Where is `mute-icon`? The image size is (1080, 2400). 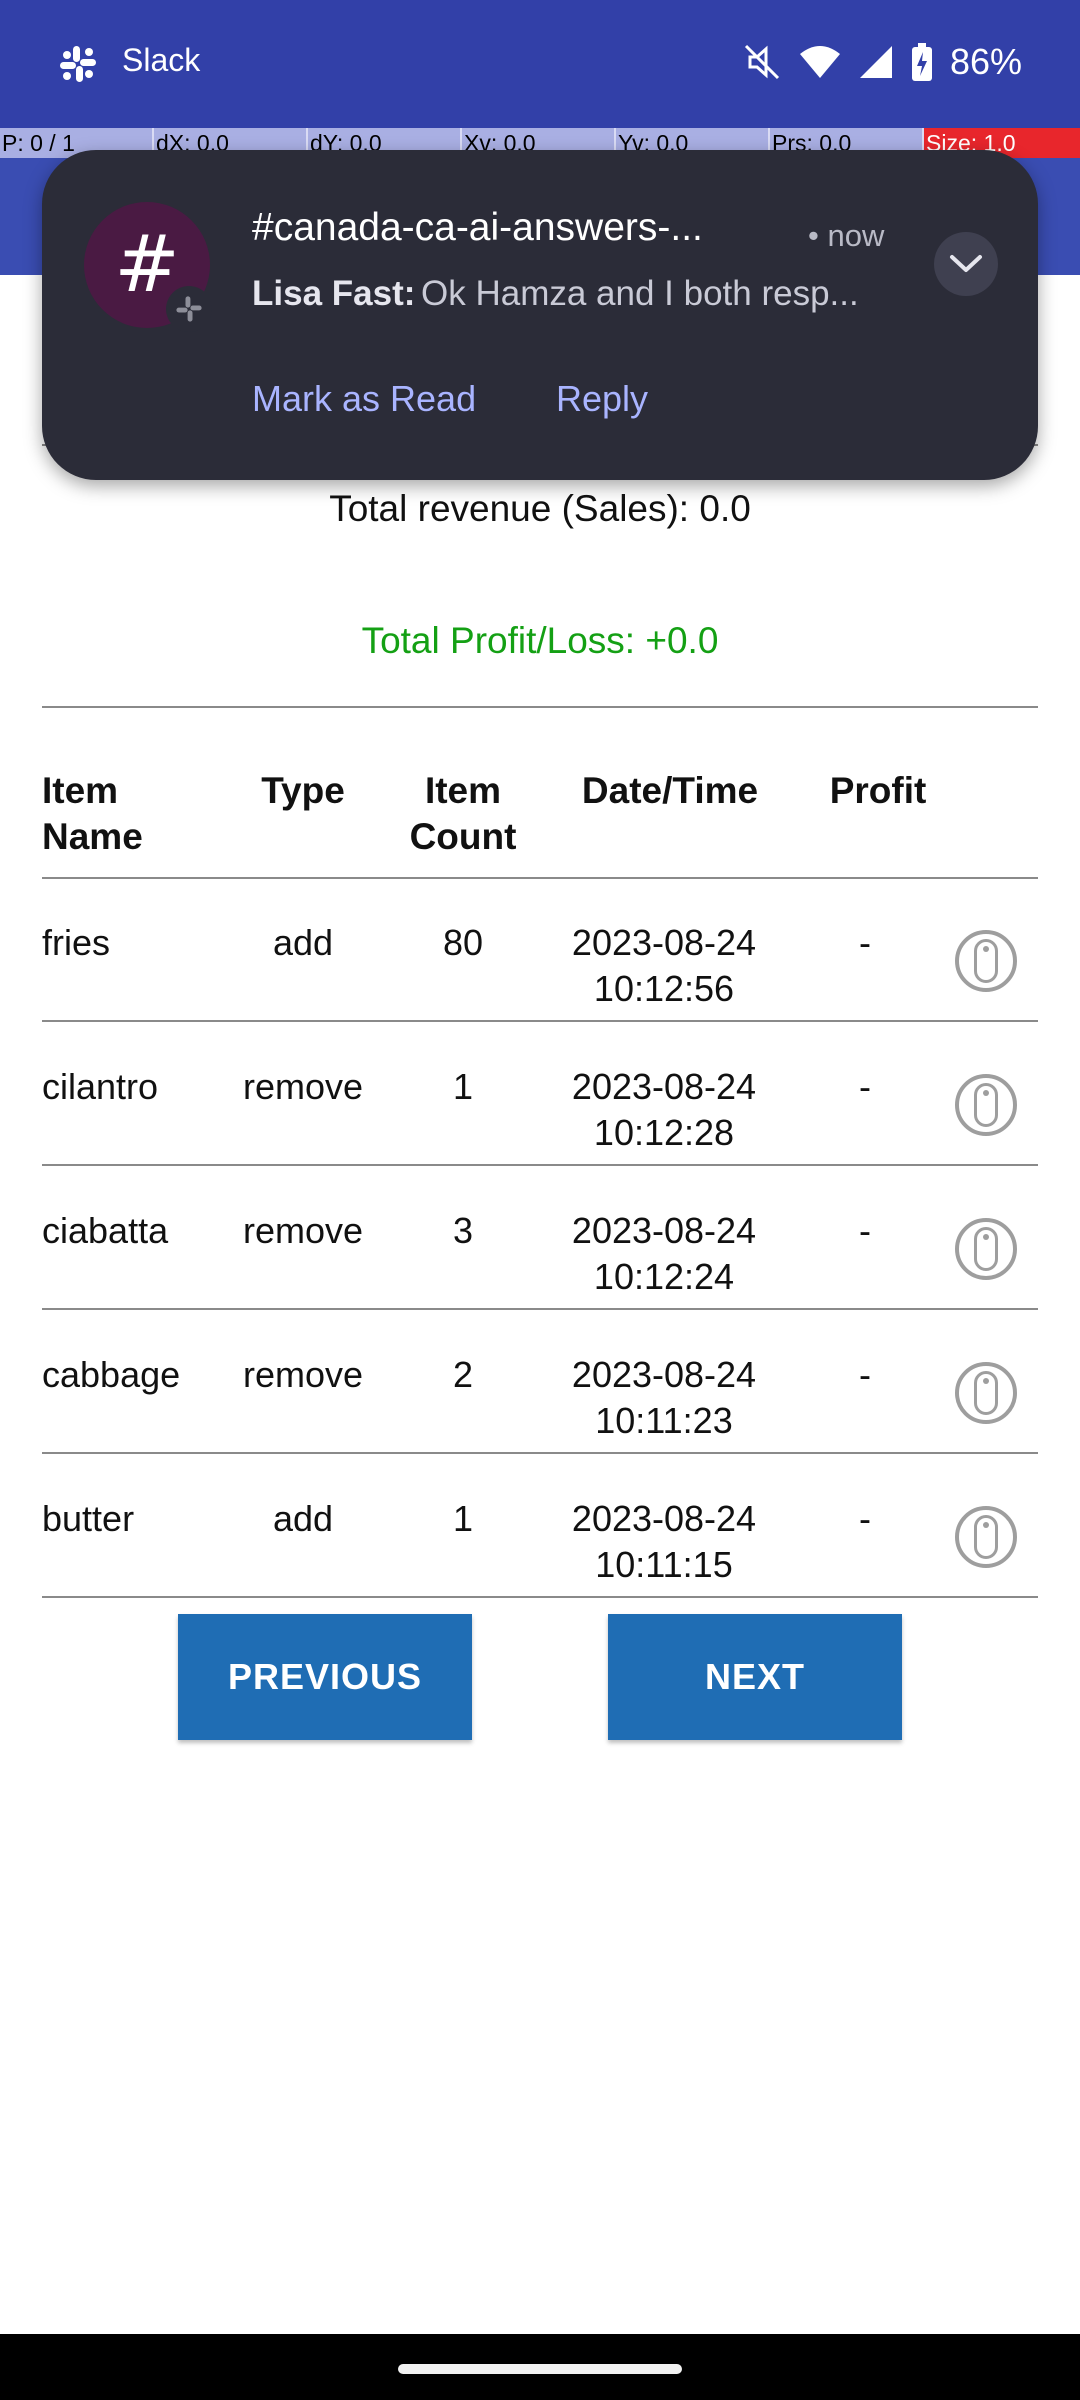
mute-icon is located at coordinates (761, 62).